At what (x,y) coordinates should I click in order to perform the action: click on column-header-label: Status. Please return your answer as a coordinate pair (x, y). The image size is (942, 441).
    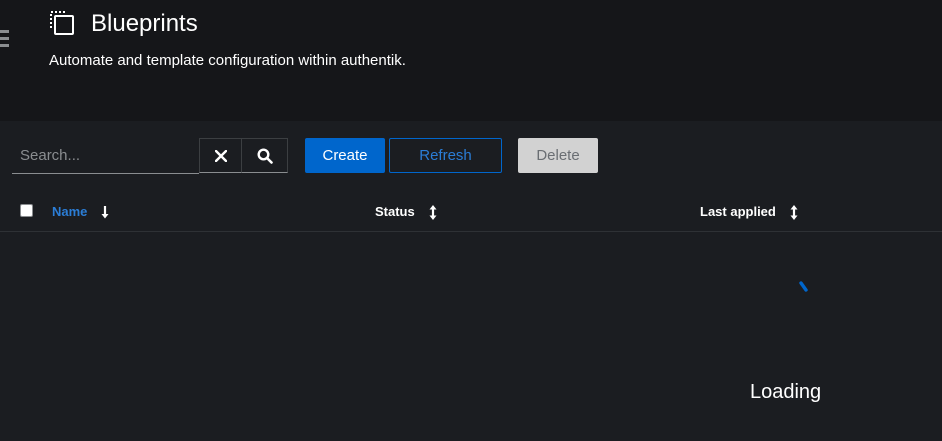
    Looking at the image, I should click on (395, 211).